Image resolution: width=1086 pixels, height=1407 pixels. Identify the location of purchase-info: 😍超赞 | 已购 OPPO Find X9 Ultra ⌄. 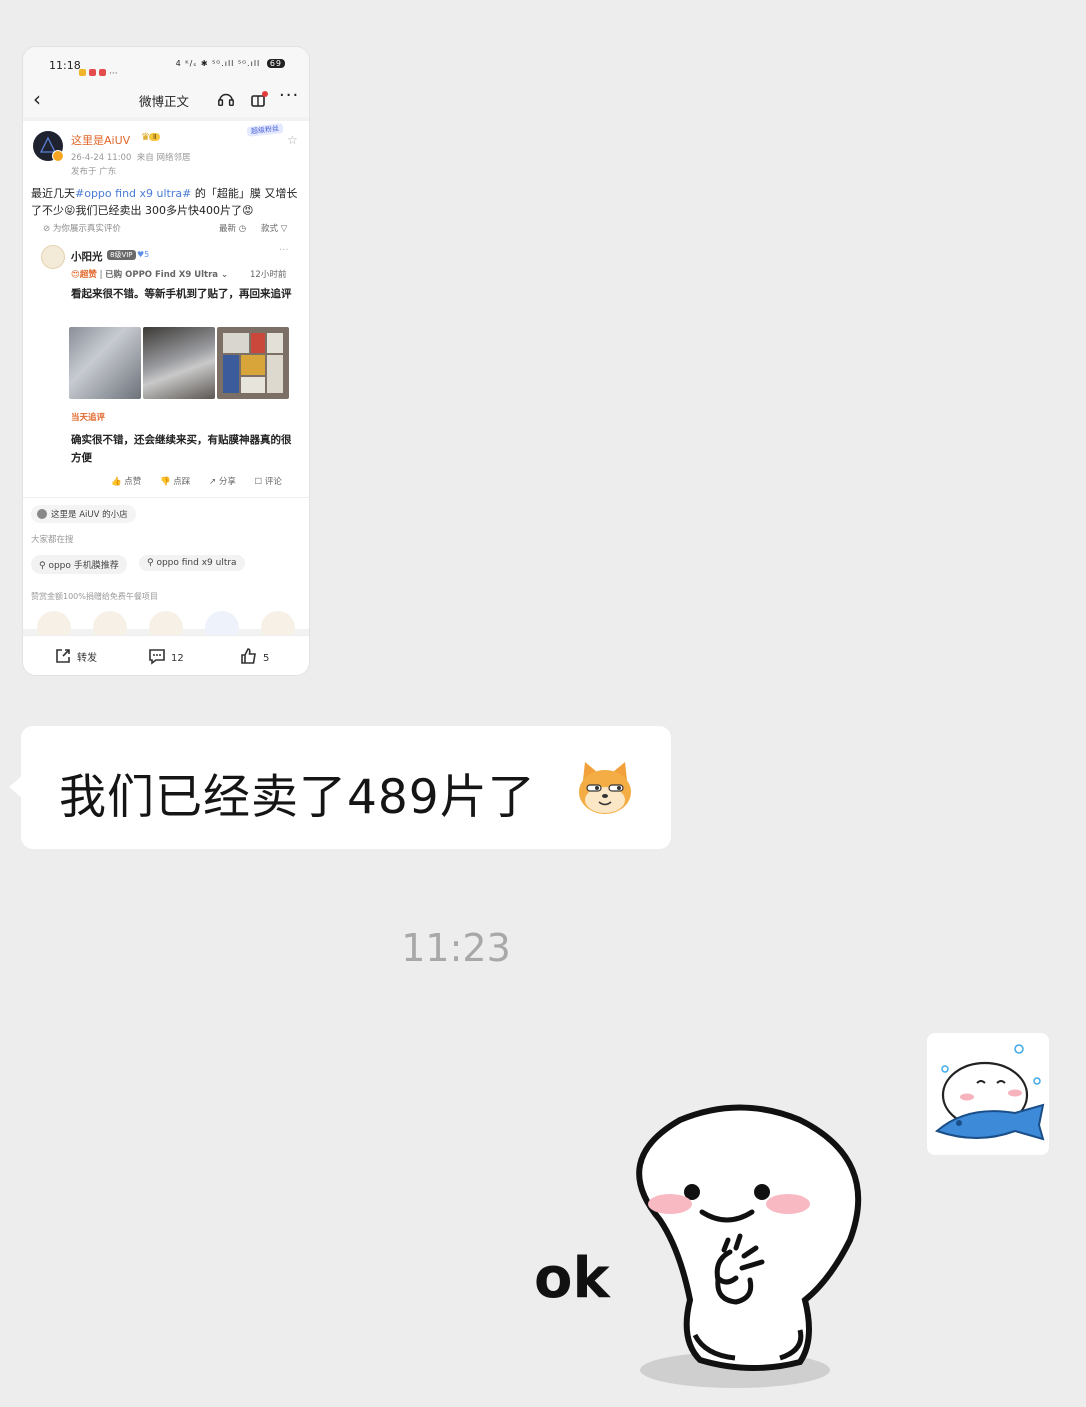
(150, 275).